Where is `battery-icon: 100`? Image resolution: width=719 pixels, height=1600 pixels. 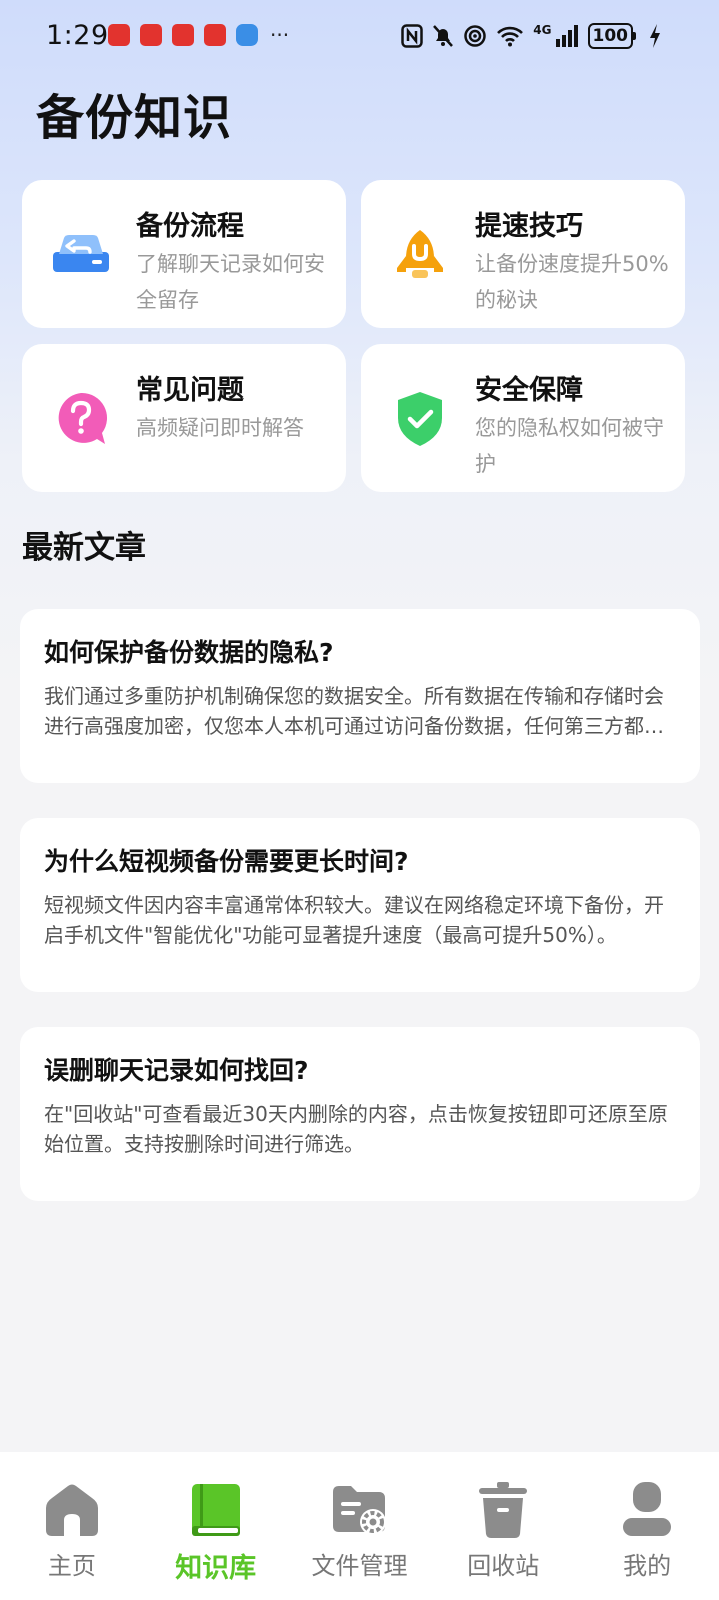
battery-icon: 100 is located at coordinates (611, 36).